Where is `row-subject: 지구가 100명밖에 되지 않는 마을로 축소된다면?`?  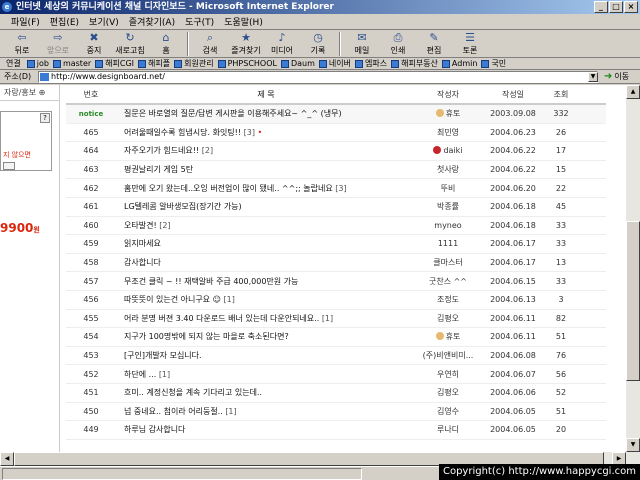
row-subject: 지구가 100명밖에 되지 않는 마을로 축소된다면? is located at coordinates (266, 336).